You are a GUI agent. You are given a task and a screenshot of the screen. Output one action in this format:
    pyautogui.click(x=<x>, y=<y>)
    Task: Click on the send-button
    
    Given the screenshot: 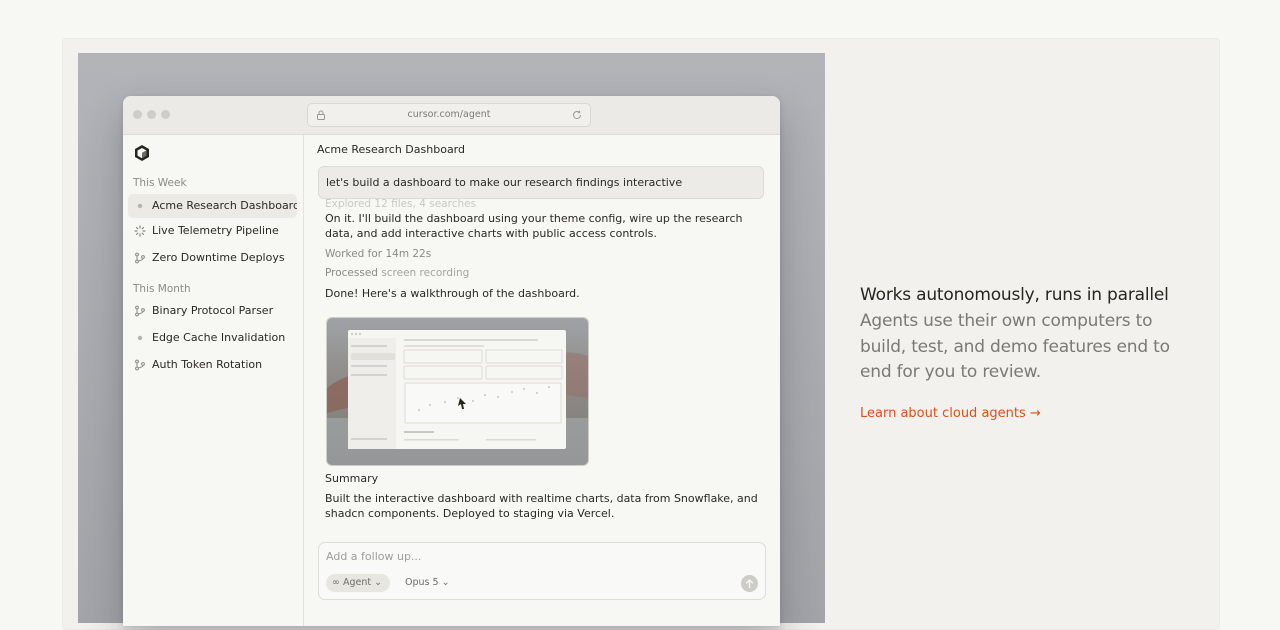 What is the action you would take?
    pyautogui.click(x=749, y=583)
    